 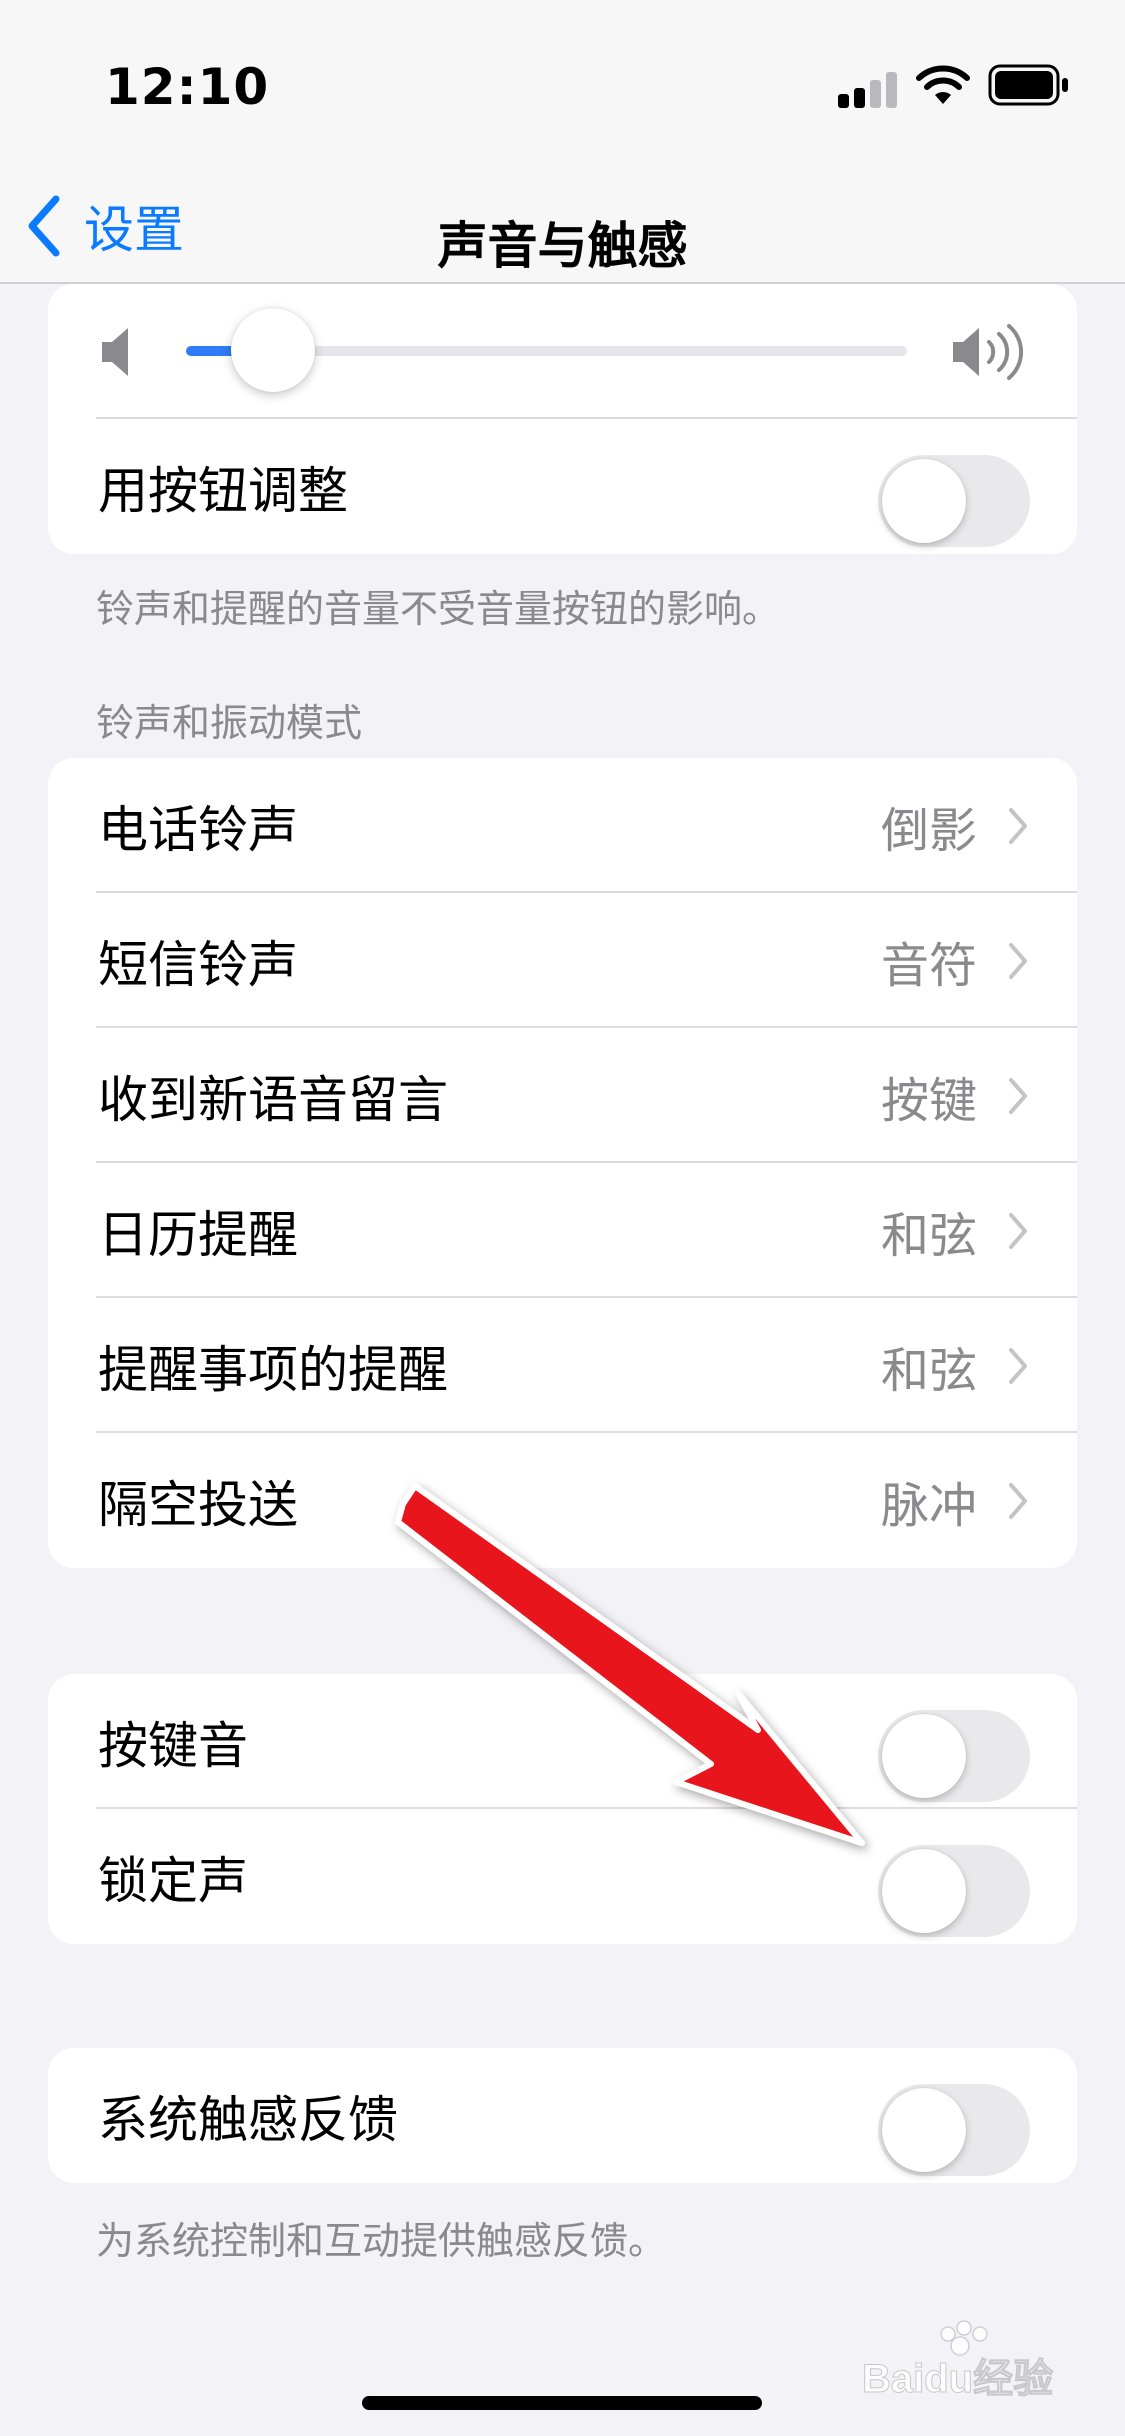 I want to click on wifi-icon, so click(x=943, y=84).